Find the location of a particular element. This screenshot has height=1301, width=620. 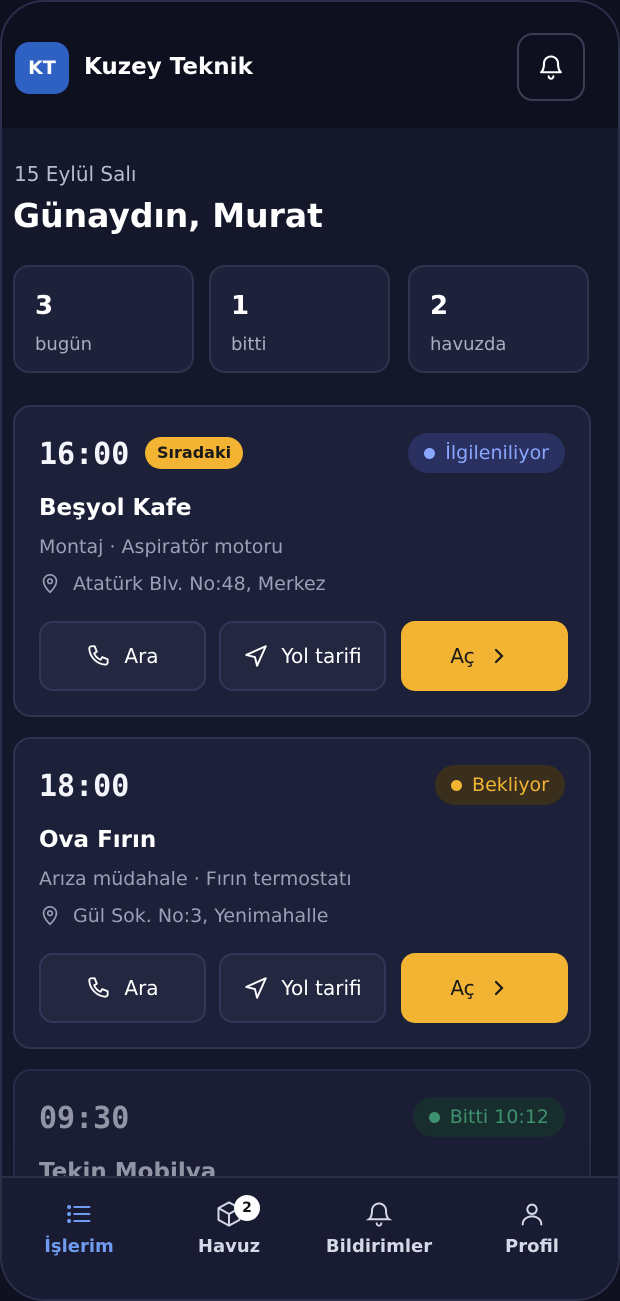

stat-value: 3 is located at coordinates (44, 306).